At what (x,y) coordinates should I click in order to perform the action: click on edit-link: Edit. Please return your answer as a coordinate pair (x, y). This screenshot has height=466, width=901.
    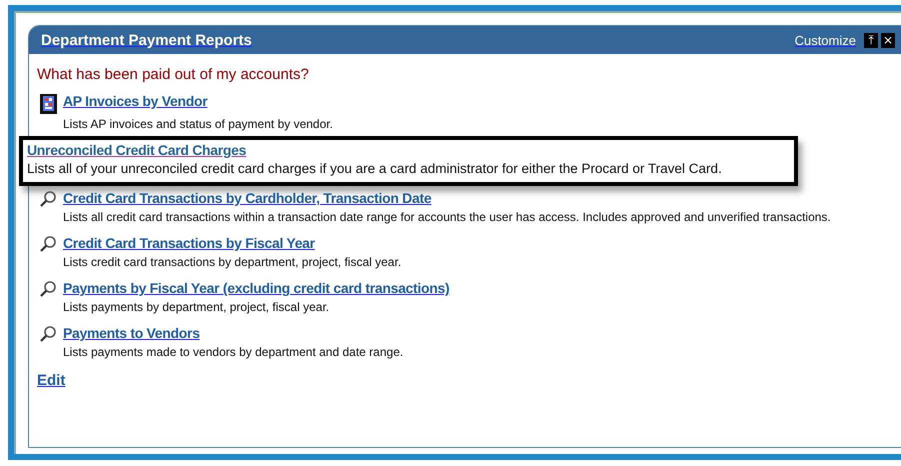
    Looking at the image, I should click on (51, 380).